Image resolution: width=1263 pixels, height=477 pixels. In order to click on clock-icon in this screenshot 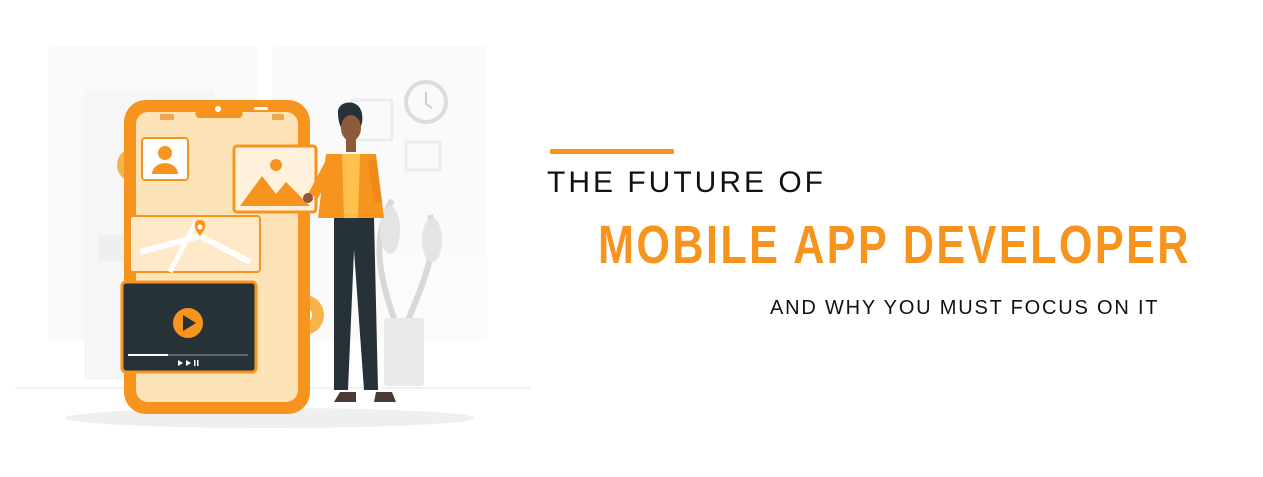, I will do `click(426, 102)`.